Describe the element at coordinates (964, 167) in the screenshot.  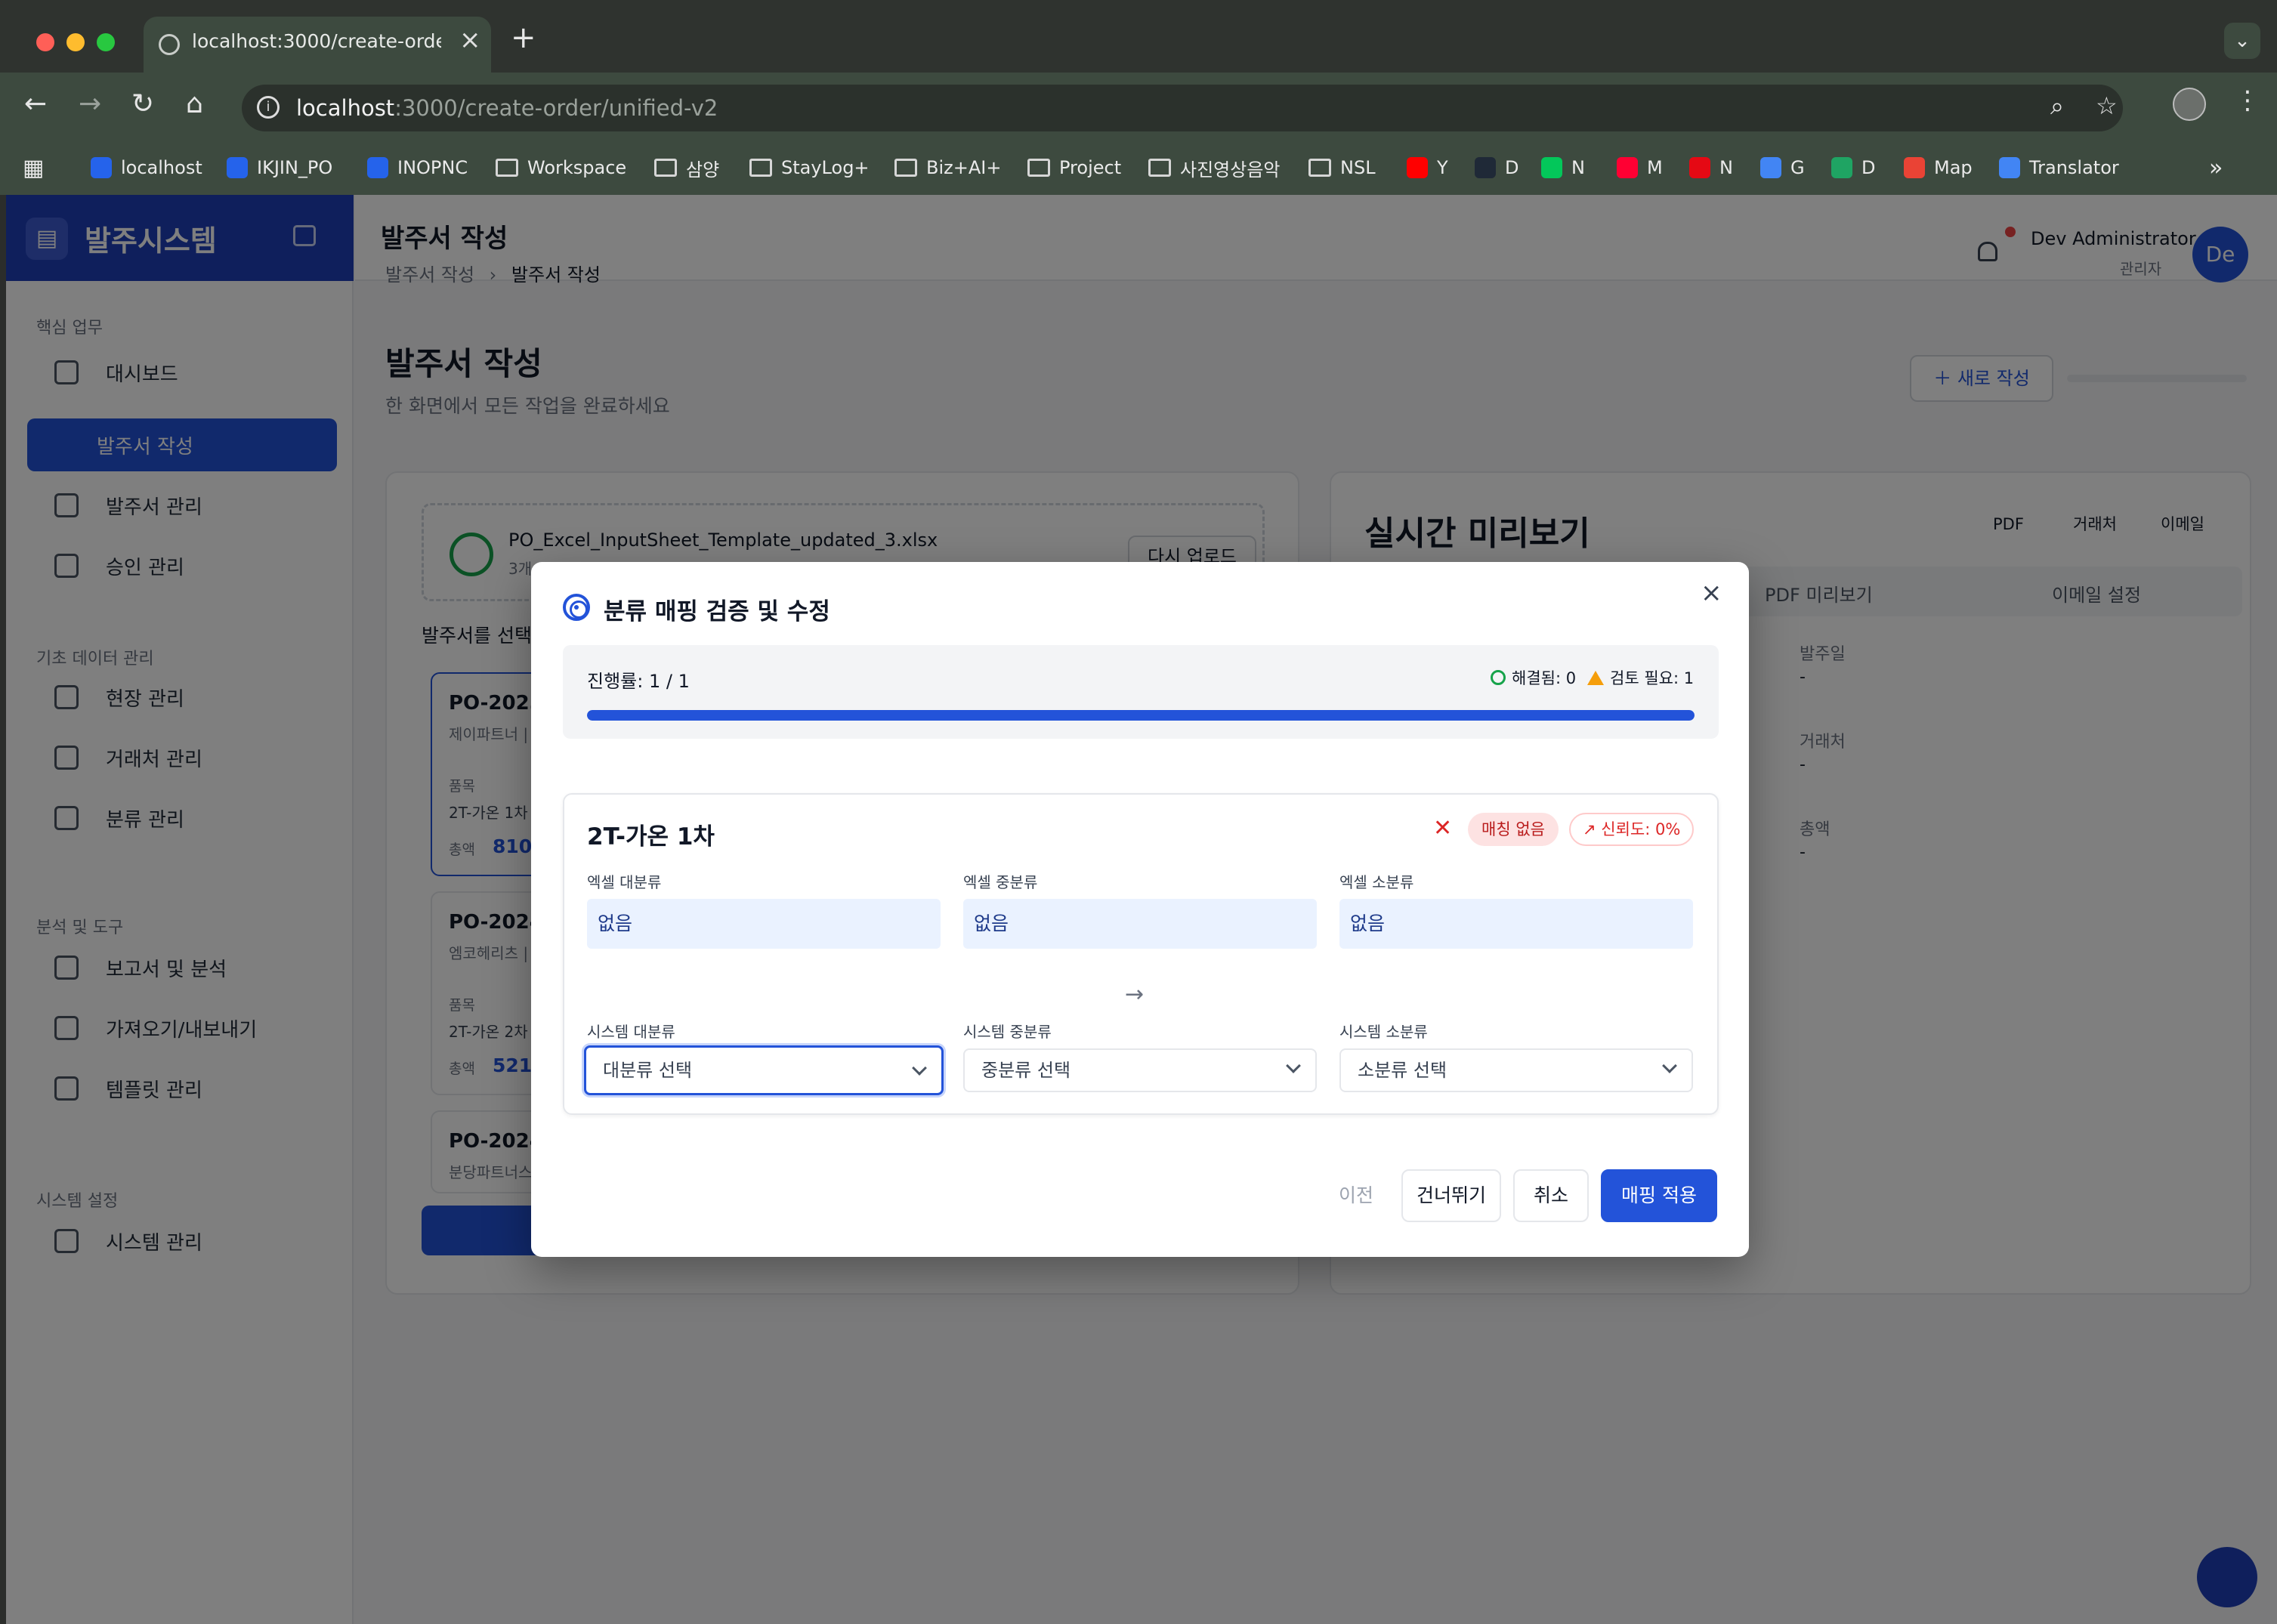
I see `bookmark-label: Biz+AI+` at that location.